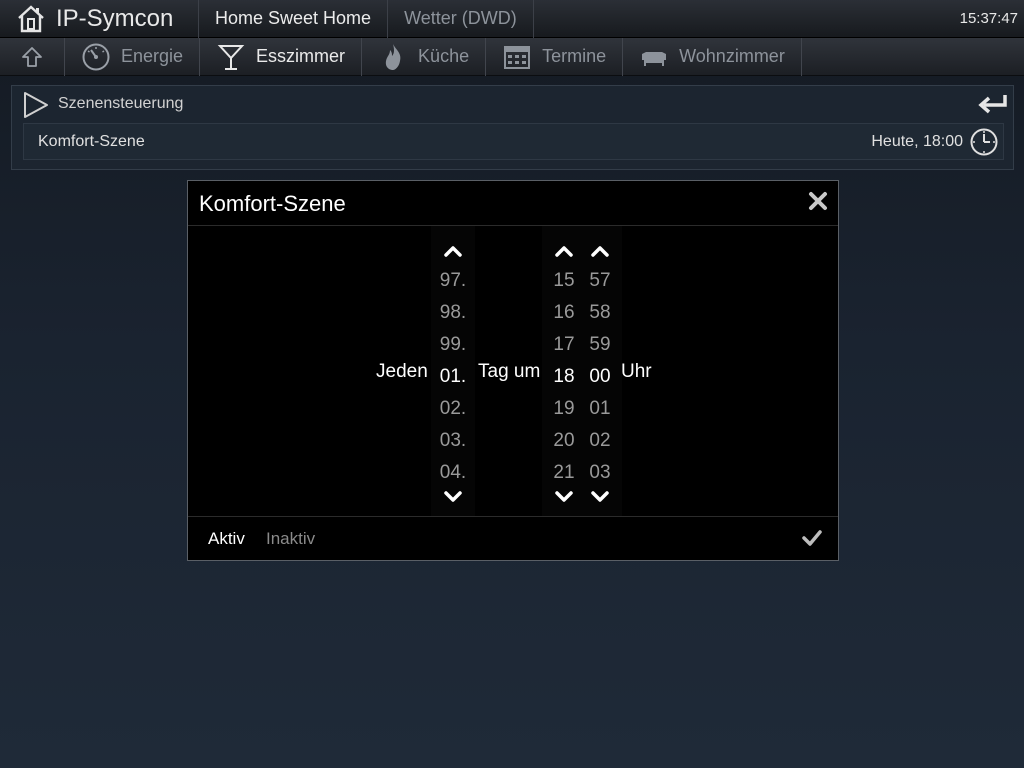  I want to click on nav-item-label: Wohnzimmer, so click(732, 56).